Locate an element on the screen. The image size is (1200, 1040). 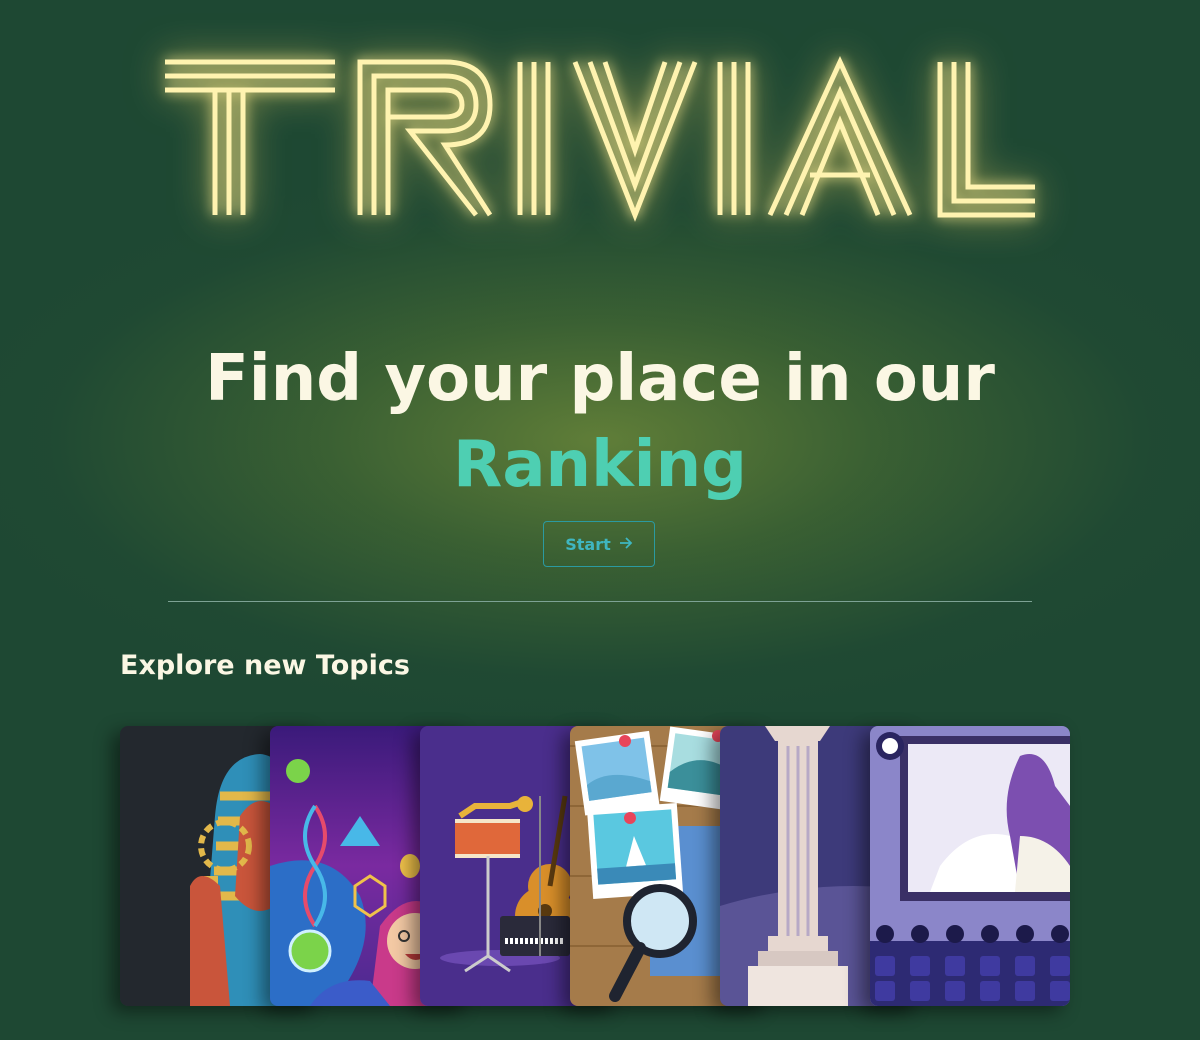
cinema-illustration is located at coordinates (970, 866).